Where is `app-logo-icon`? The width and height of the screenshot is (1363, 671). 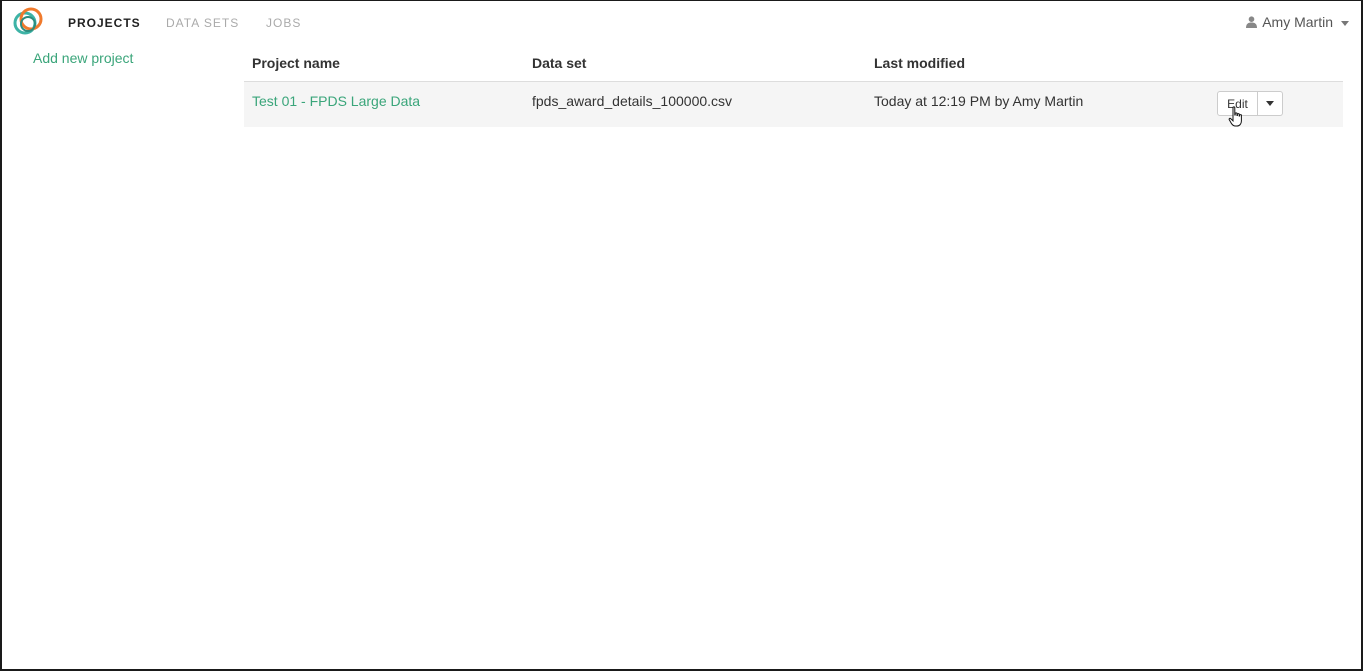 app-logo-icon is located at coordinates (28, 22).